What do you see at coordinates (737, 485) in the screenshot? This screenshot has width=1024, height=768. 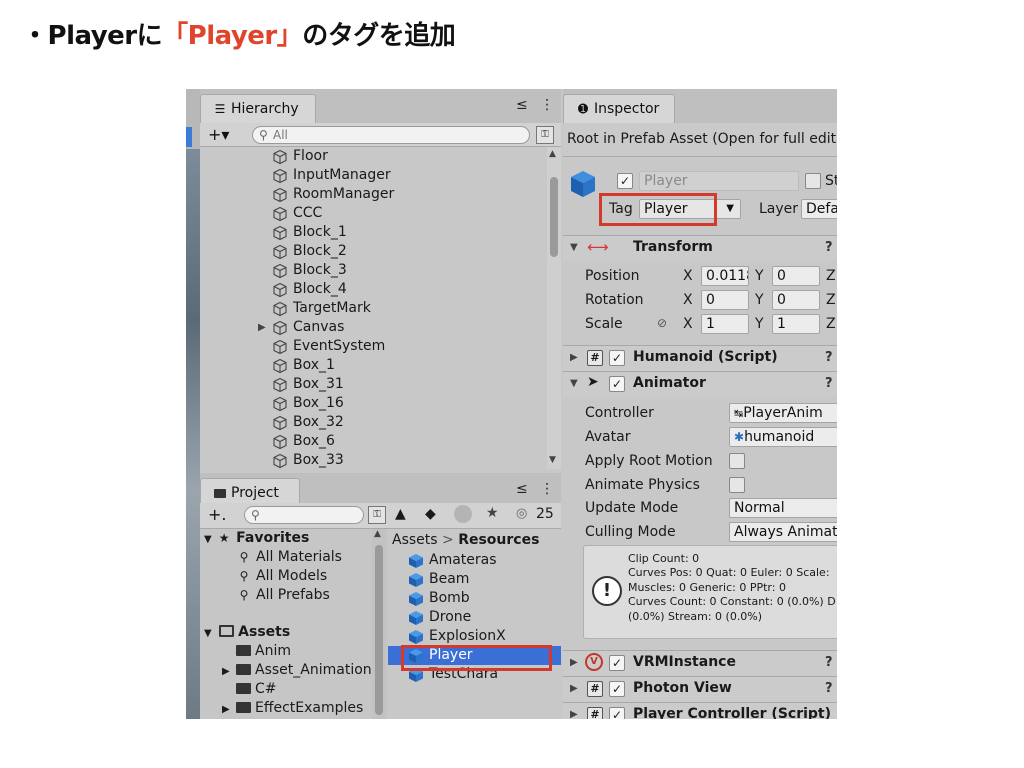 I see `animate-physics-checkbox` at bounding box center [737, 485].